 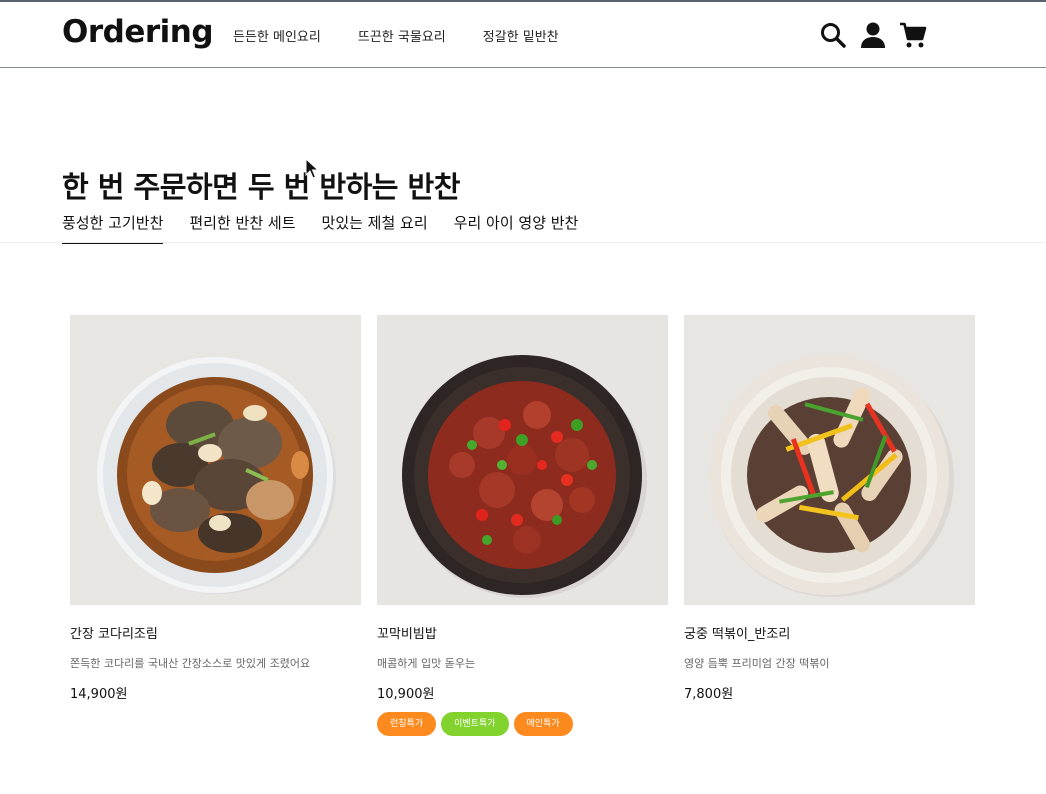 What do you see at coordinates (190, 663) in the screenshot?
I see `product-description: 쫀득한 코다리를 국내산 간장소스로 맛있게 조렸어요` at bounding box center [190, 663].